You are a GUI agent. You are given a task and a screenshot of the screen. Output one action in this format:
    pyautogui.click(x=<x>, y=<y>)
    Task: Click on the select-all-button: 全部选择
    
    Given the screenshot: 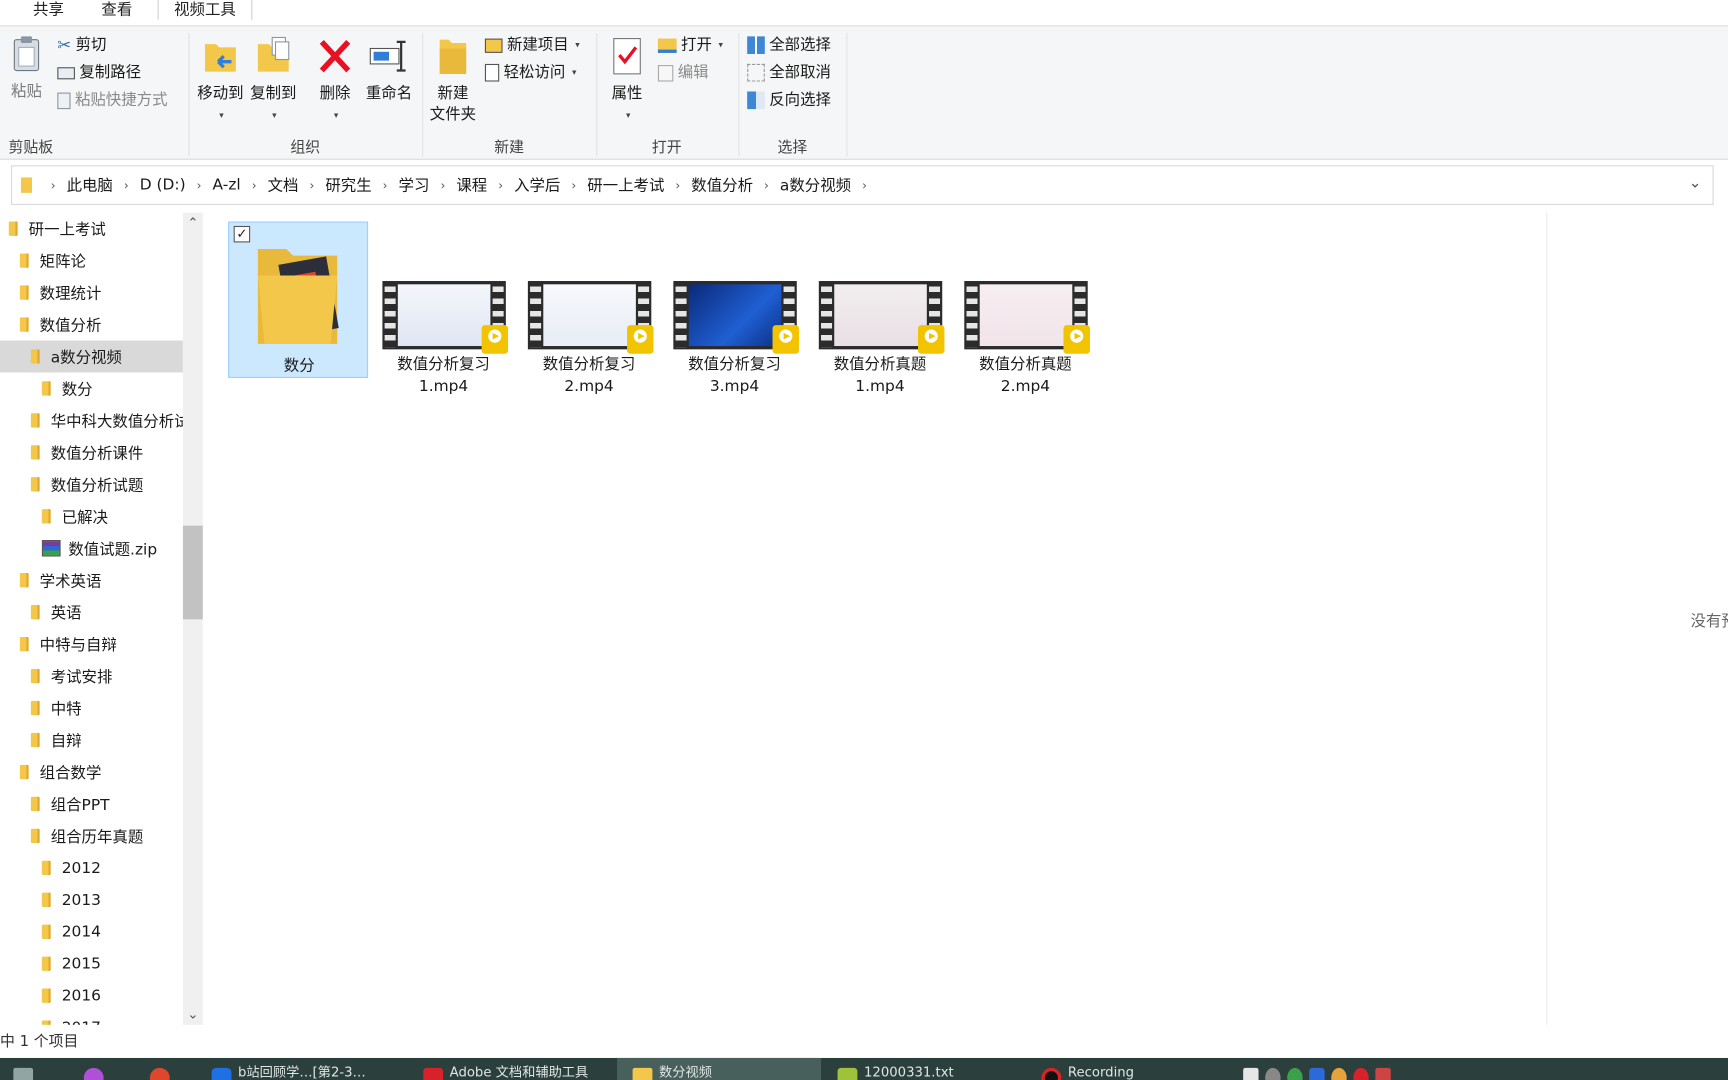 What is the action you would take?
    pyautogui.click(x=789, y=45)
    